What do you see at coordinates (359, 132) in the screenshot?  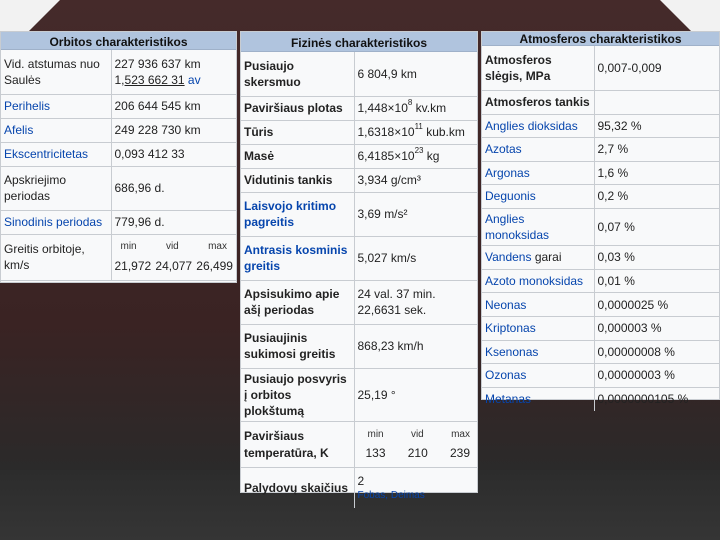 I see `table-row: Tūris 1,6318×1011 kub.km` at bounding box center [359, 132].